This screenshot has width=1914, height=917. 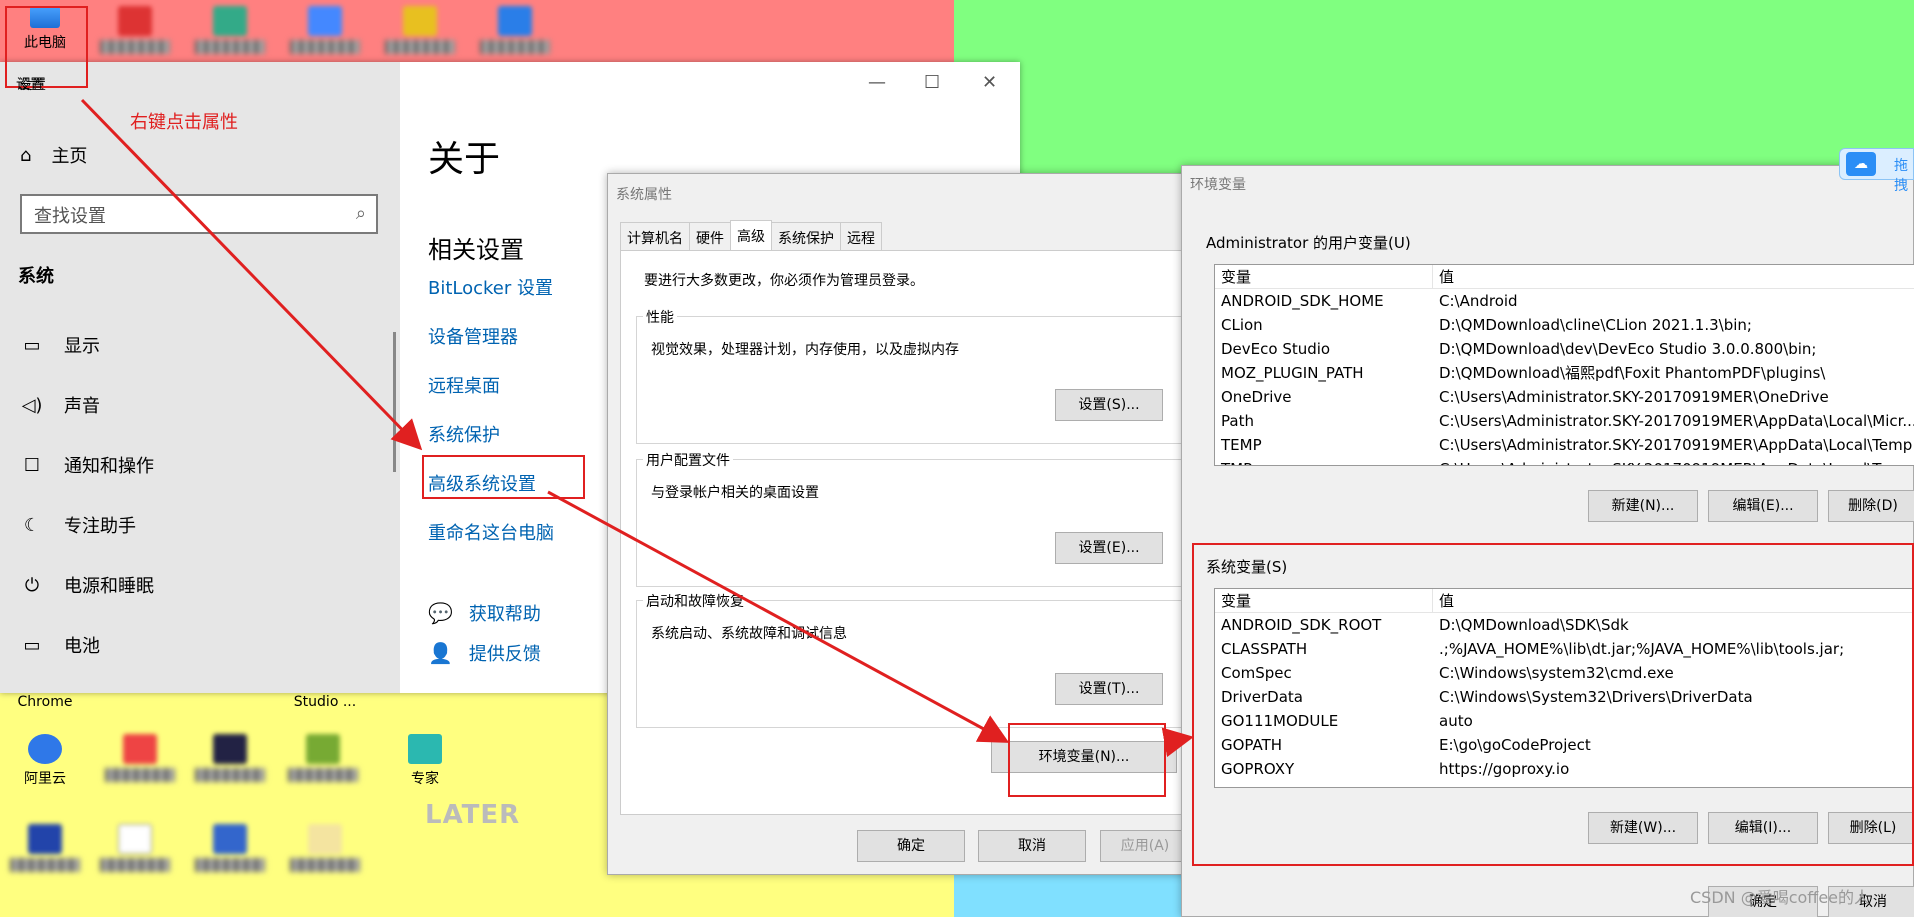 I want to click on csdn-watermark: CSDN @爱喝coffee的人, so click(x=1780, y=897).